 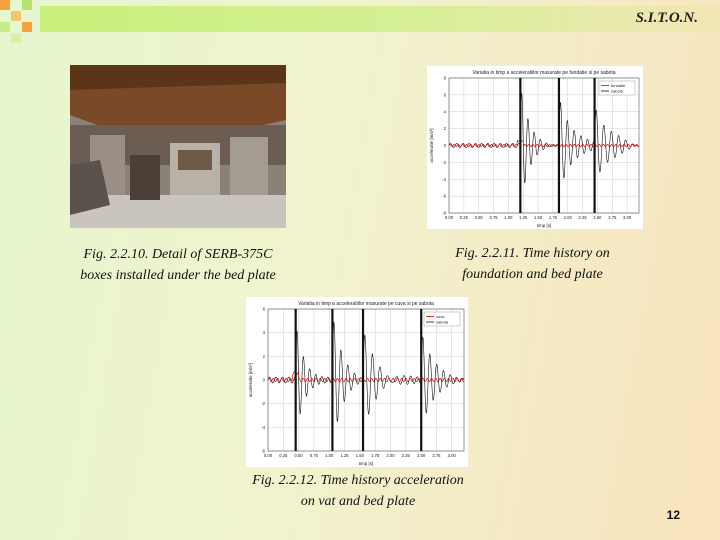 What do you see at coordinates (673, 515) in the screenshot?
I see `page-number: 12` at bounding box center [673, 515].